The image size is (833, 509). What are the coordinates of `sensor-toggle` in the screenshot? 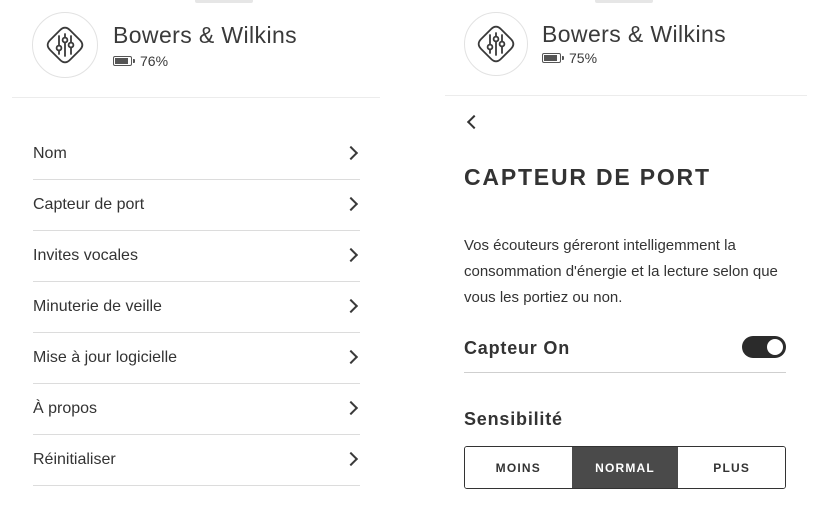 It's located at (764, 347).